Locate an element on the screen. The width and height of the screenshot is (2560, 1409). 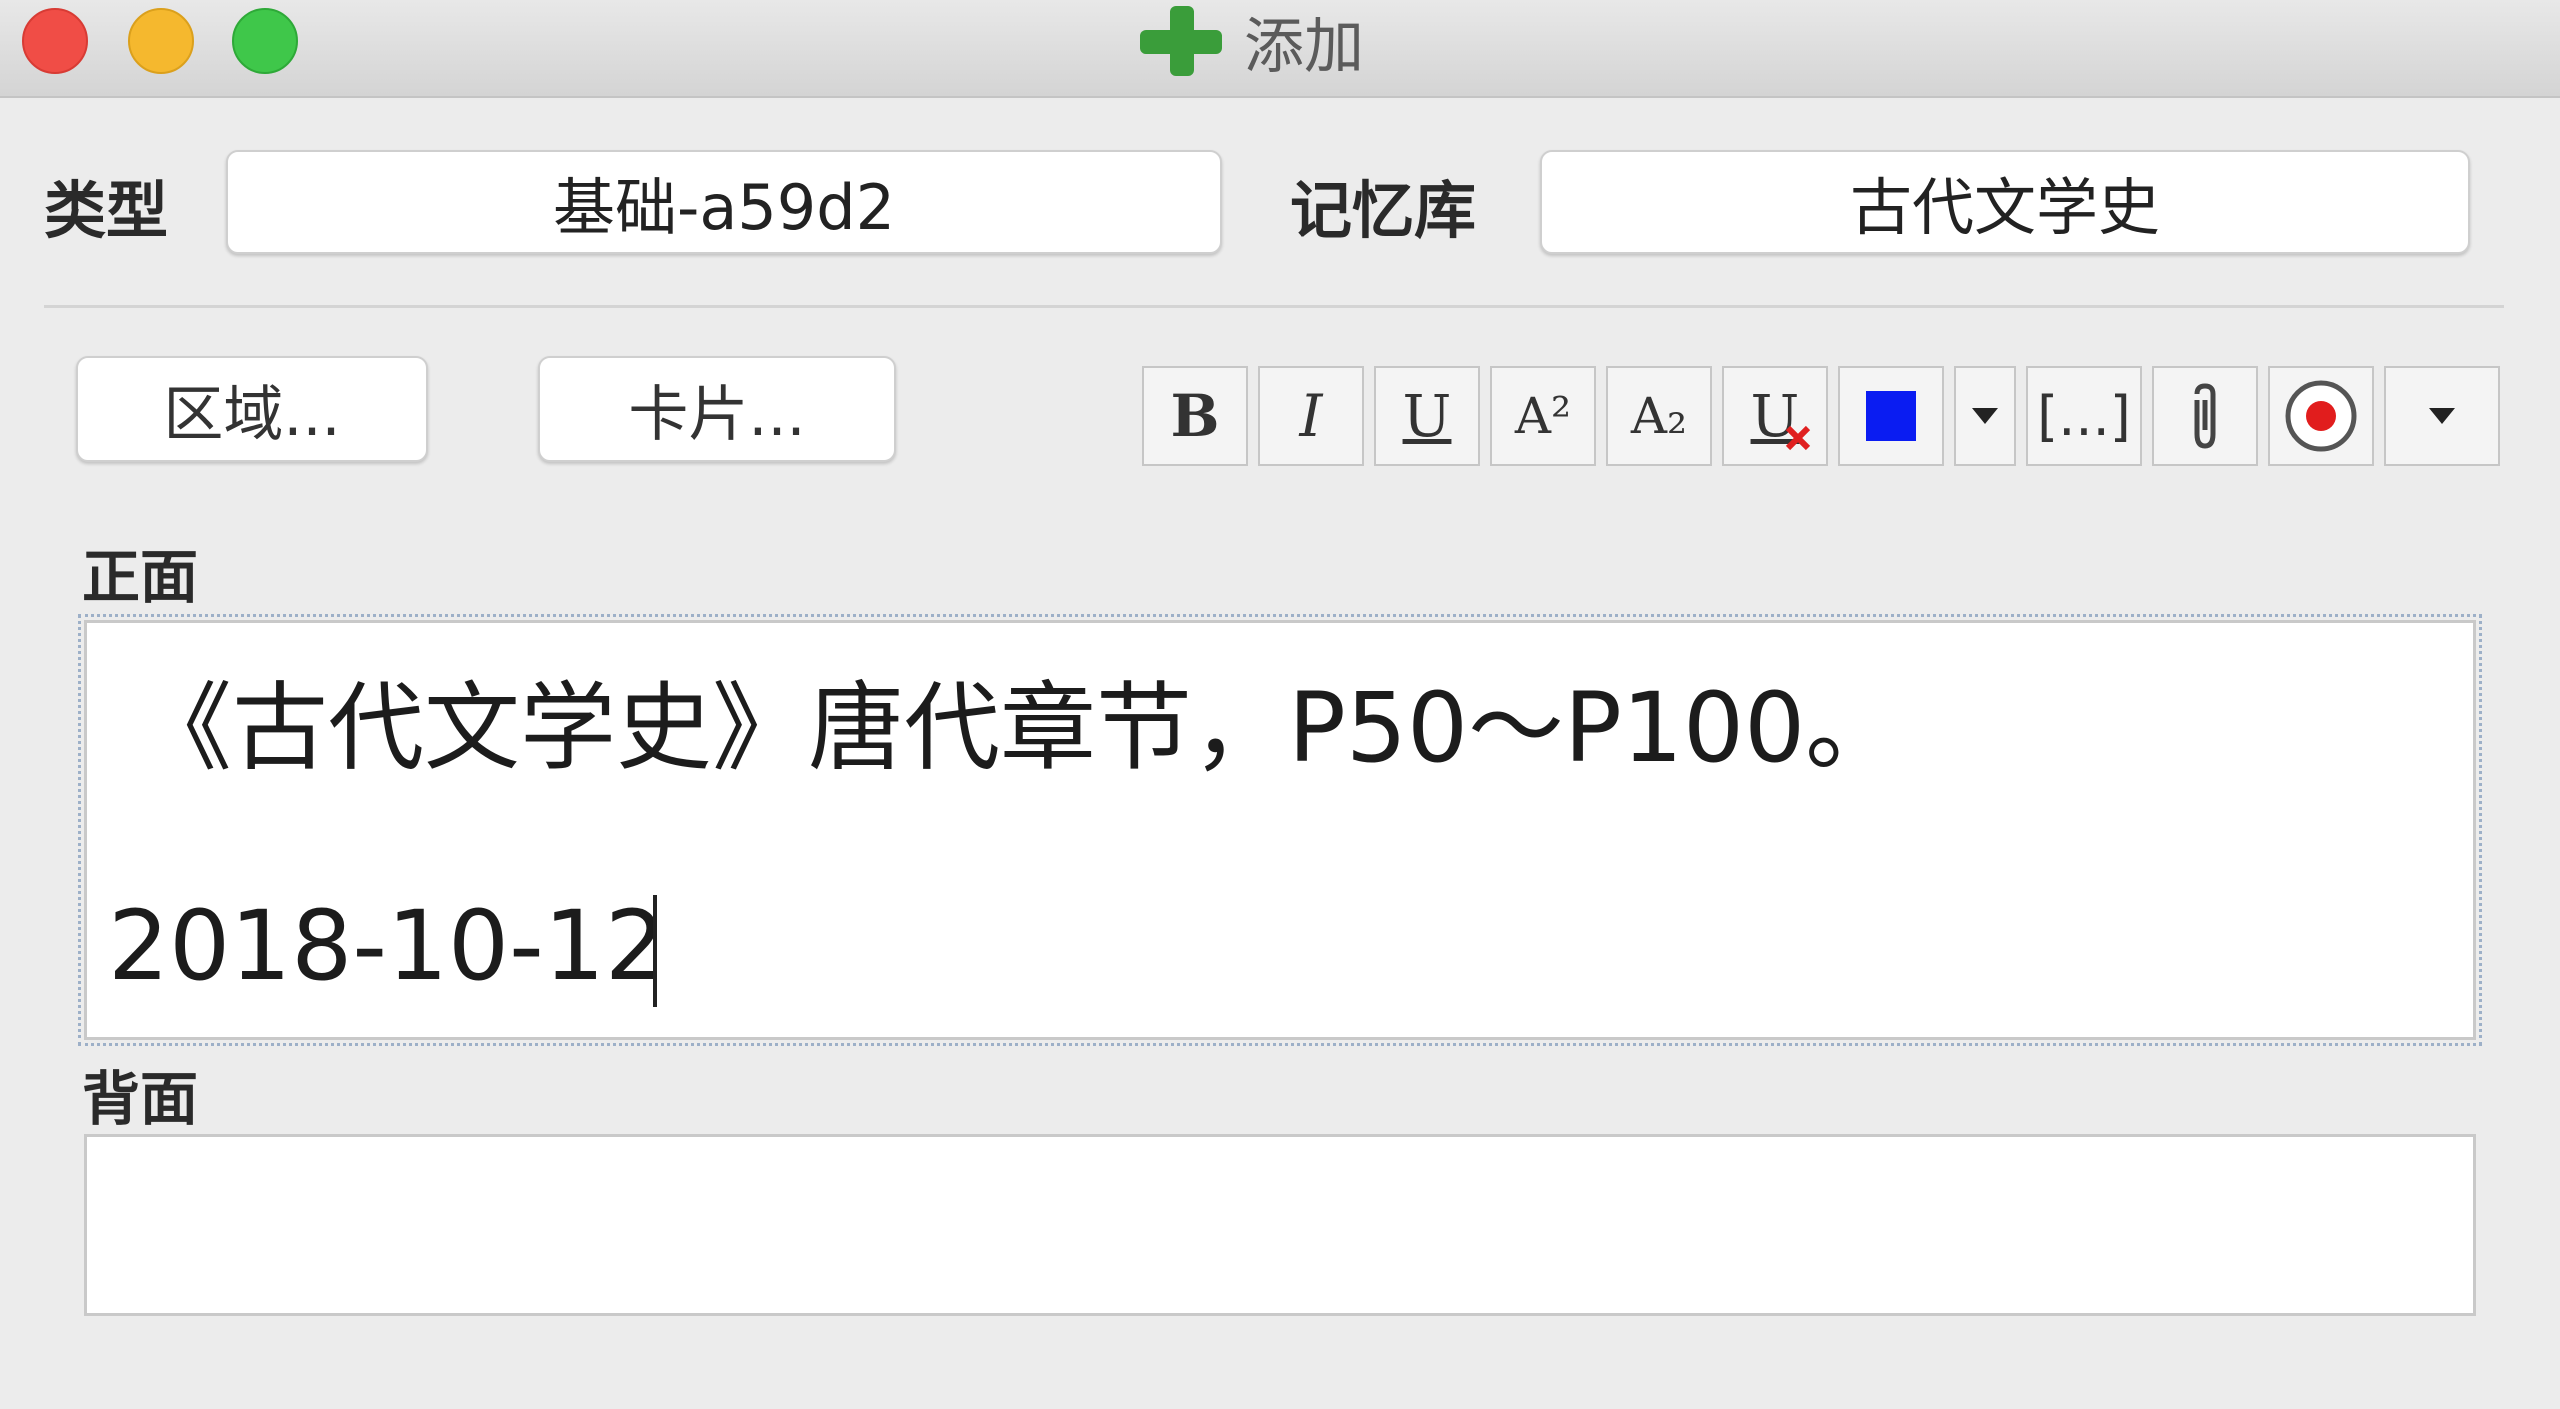
title-bar: 添加 is located at coordinates (1280, 49).